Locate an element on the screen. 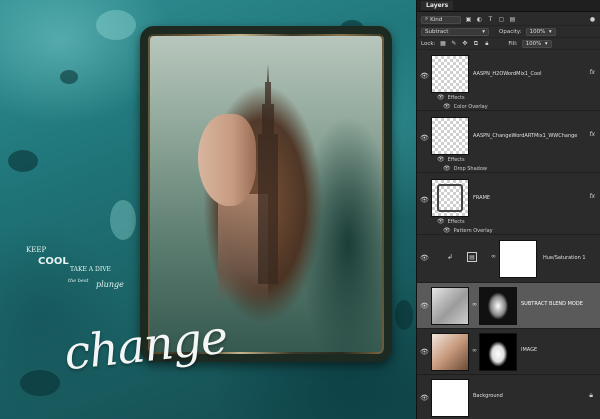  effect-row: 👁︎ Color Overlay is located at coordinates (465, 106).